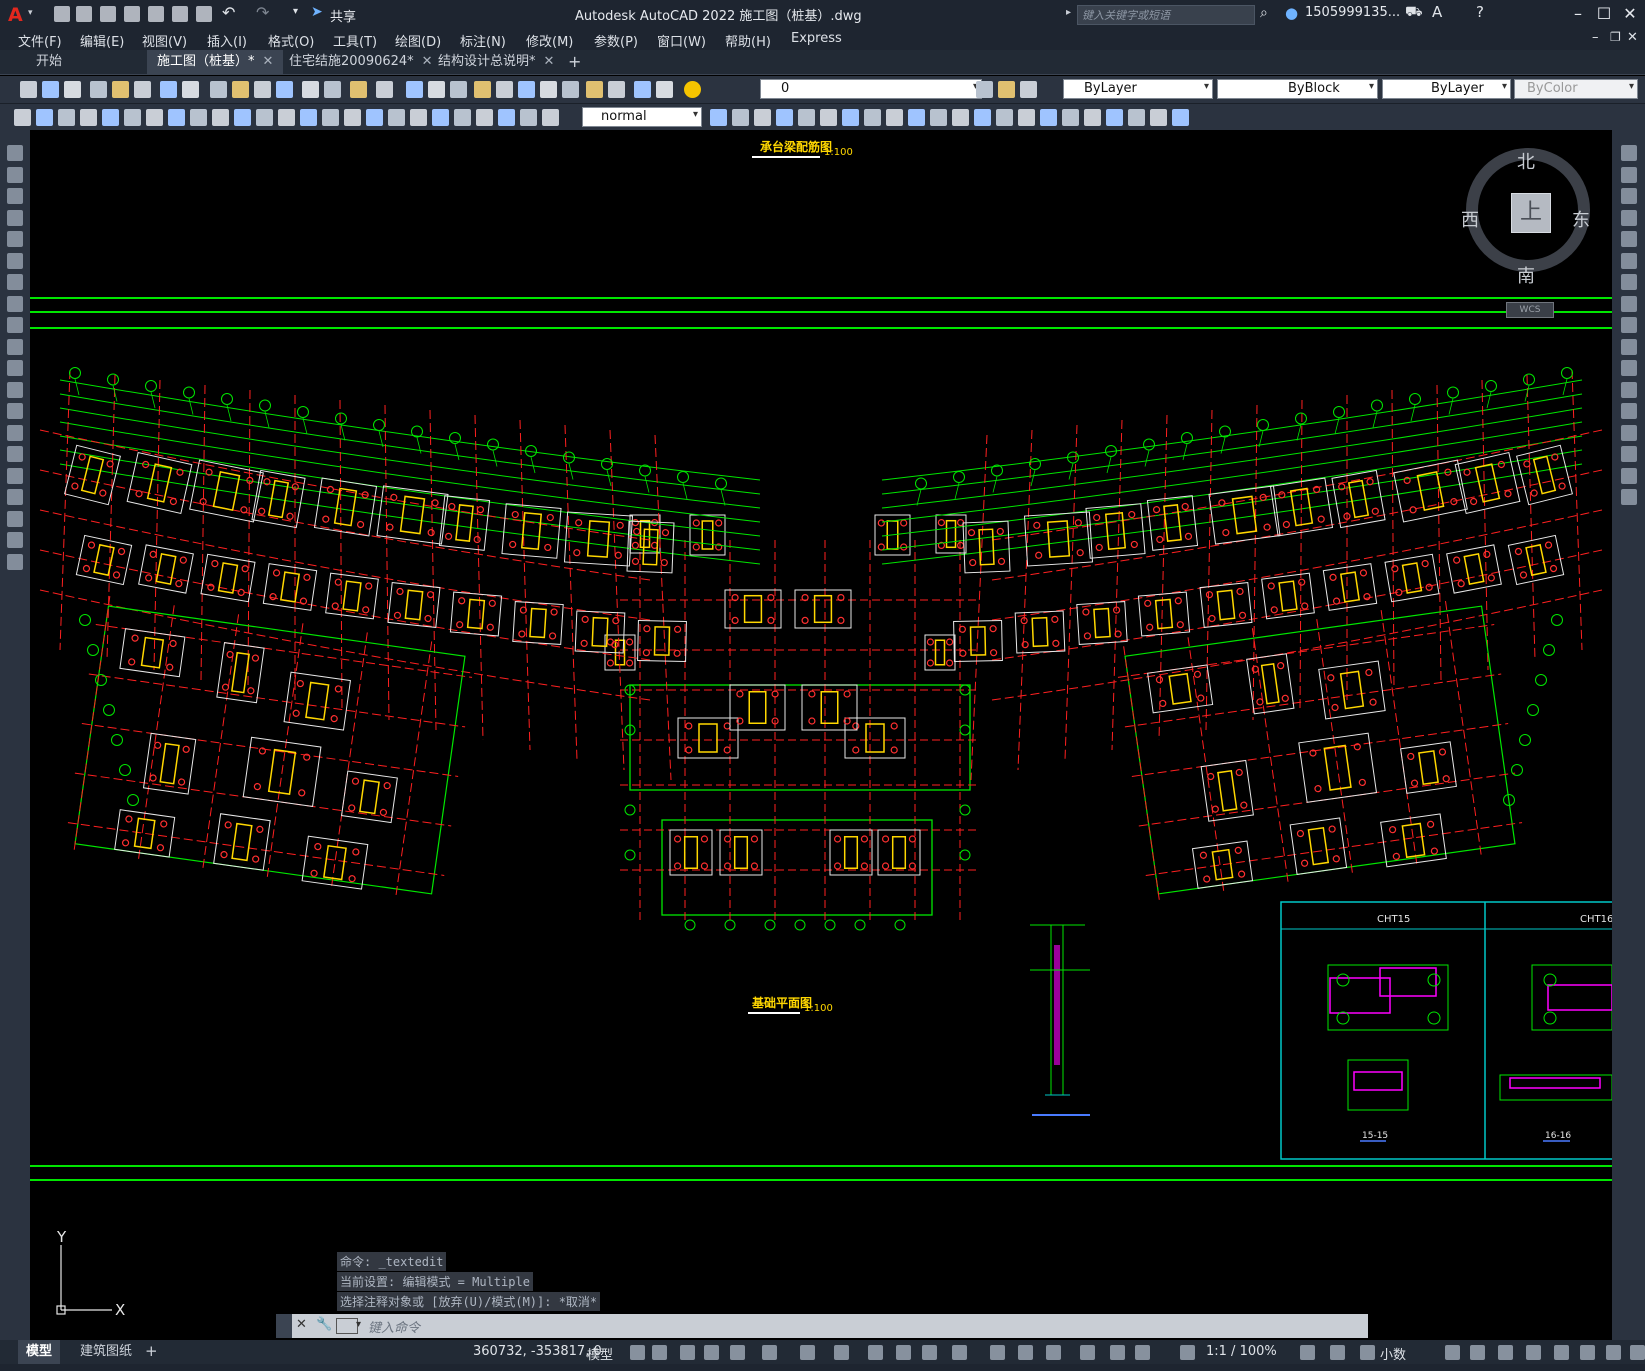 Image resolution: width=1645 pixels, height=1371 pixels. What do you see at coordinates (215, 62) in the screenshot?
I see `tab-shigongtu: 施工图（桩基）* ✕` at bounding box center [215, 62].